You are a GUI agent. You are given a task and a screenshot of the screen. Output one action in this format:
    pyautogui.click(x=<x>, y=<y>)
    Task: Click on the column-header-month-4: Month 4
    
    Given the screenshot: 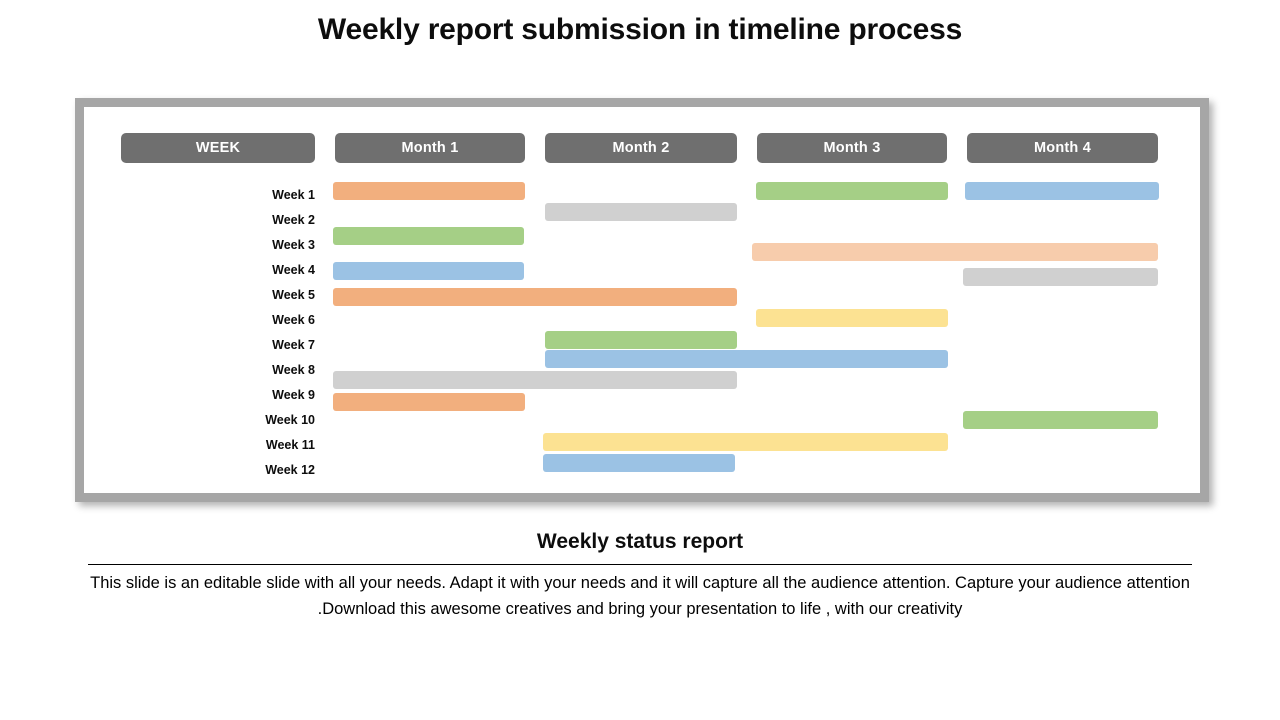 What is the action you would take?
    pyautogui.click(x=1062, y=148)
    